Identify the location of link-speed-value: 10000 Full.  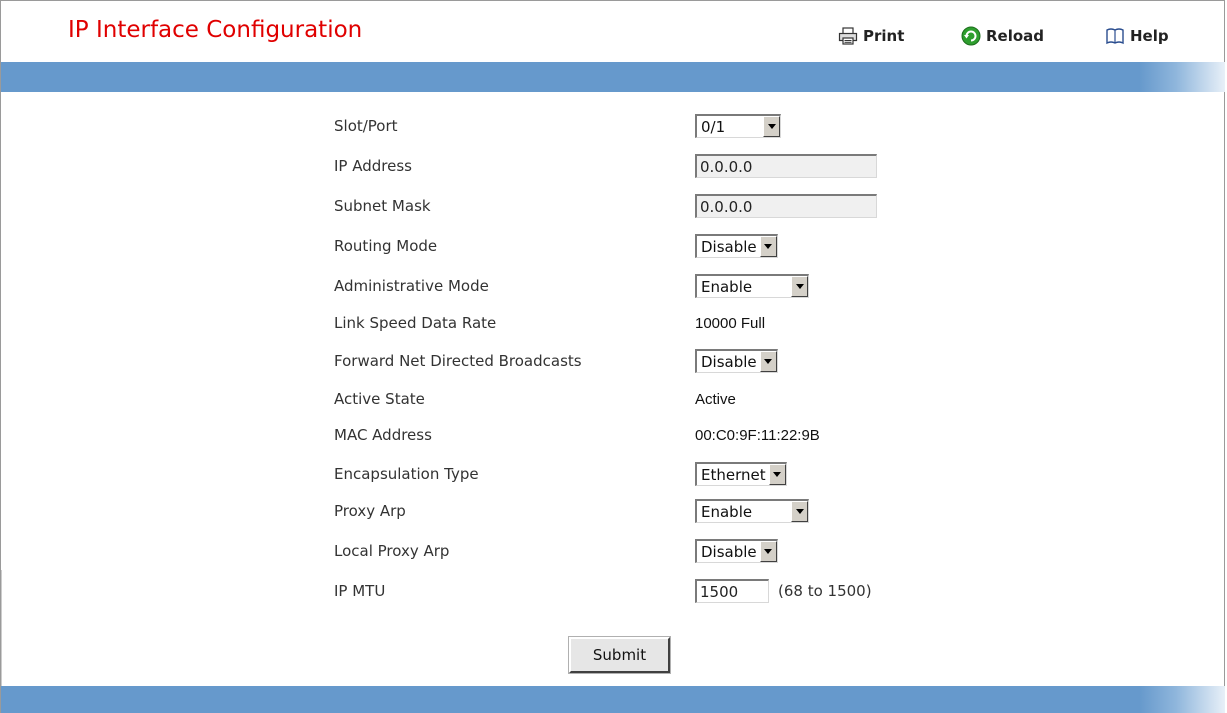
(730, 323).